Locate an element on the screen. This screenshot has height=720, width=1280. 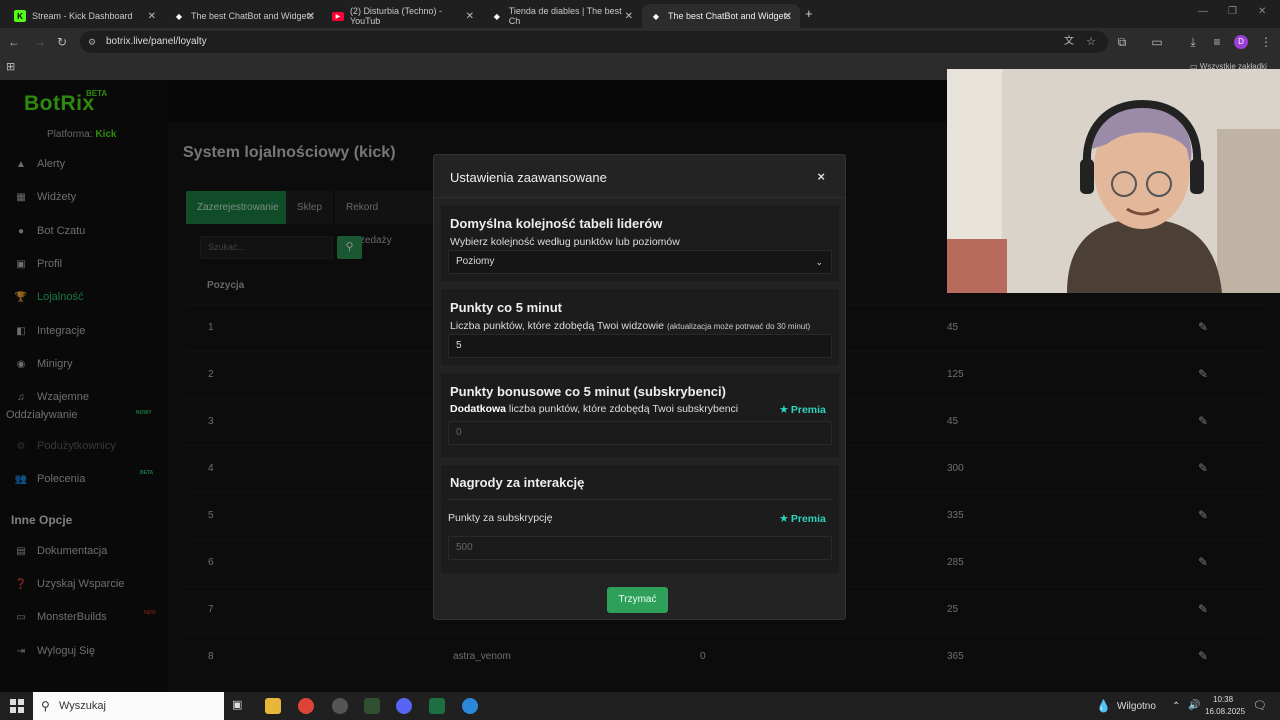
cast-icon: ▭ is located at coordinates (1157, 42).